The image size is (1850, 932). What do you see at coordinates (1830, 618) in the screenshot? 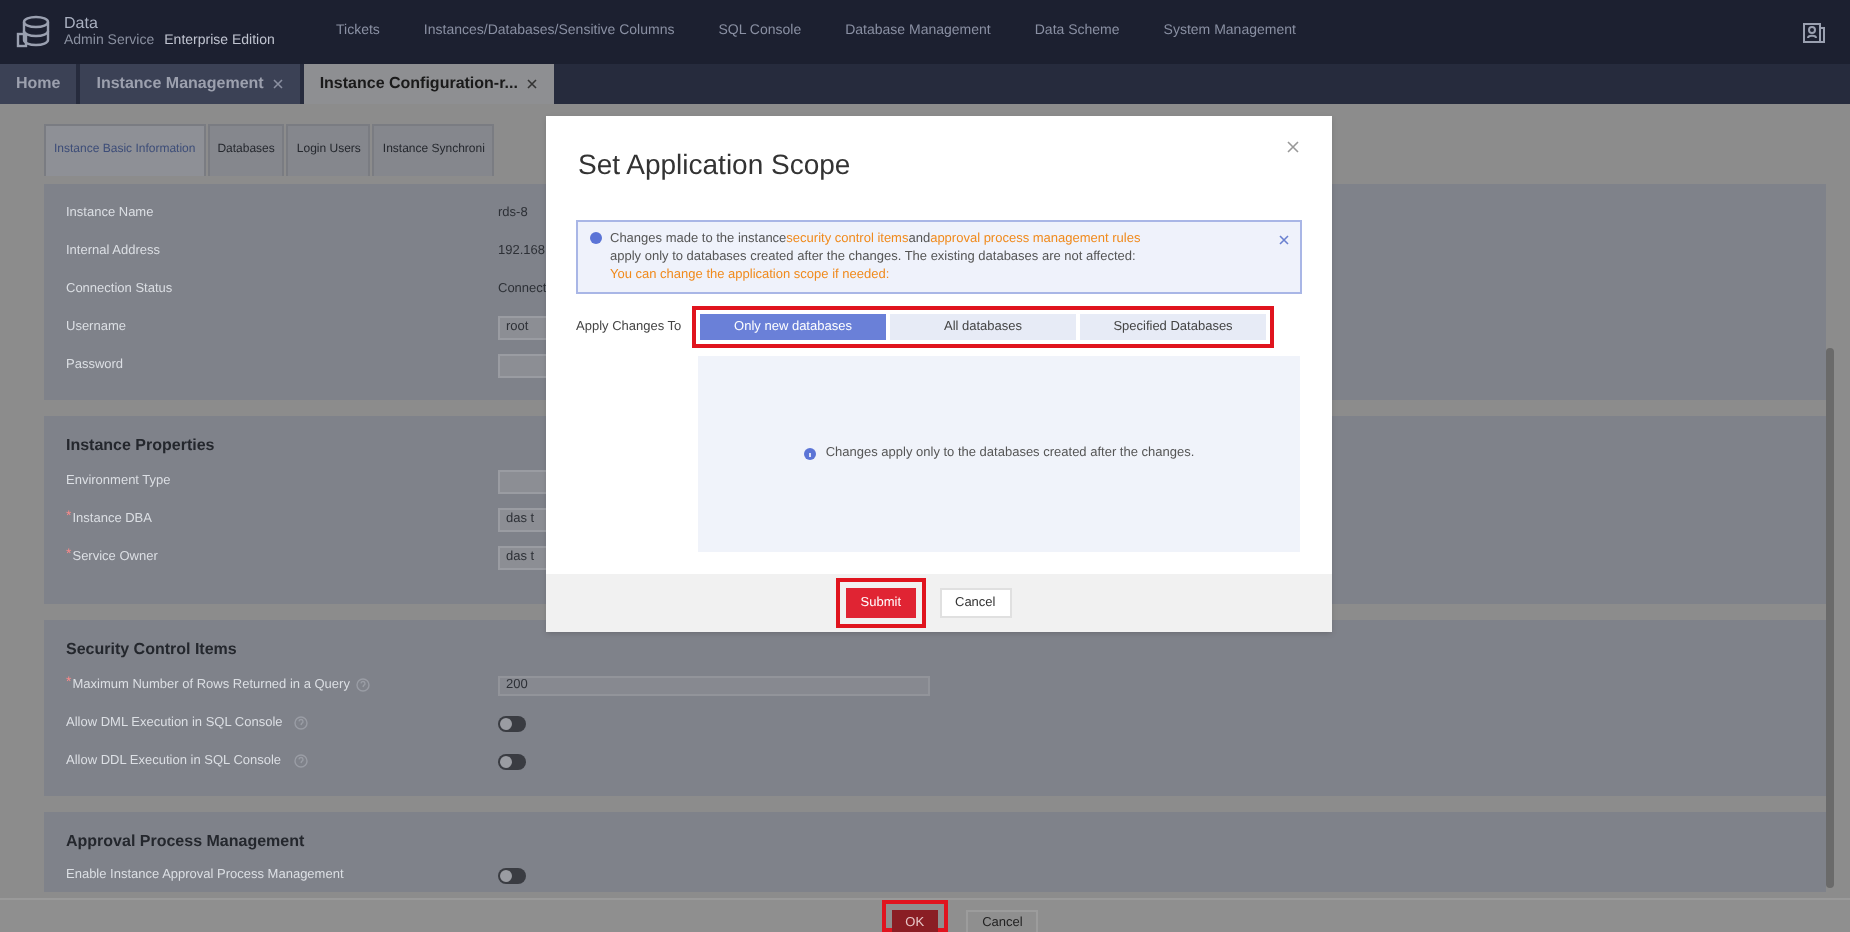
I see `scrollbar` at bounding box center [1830, 618].